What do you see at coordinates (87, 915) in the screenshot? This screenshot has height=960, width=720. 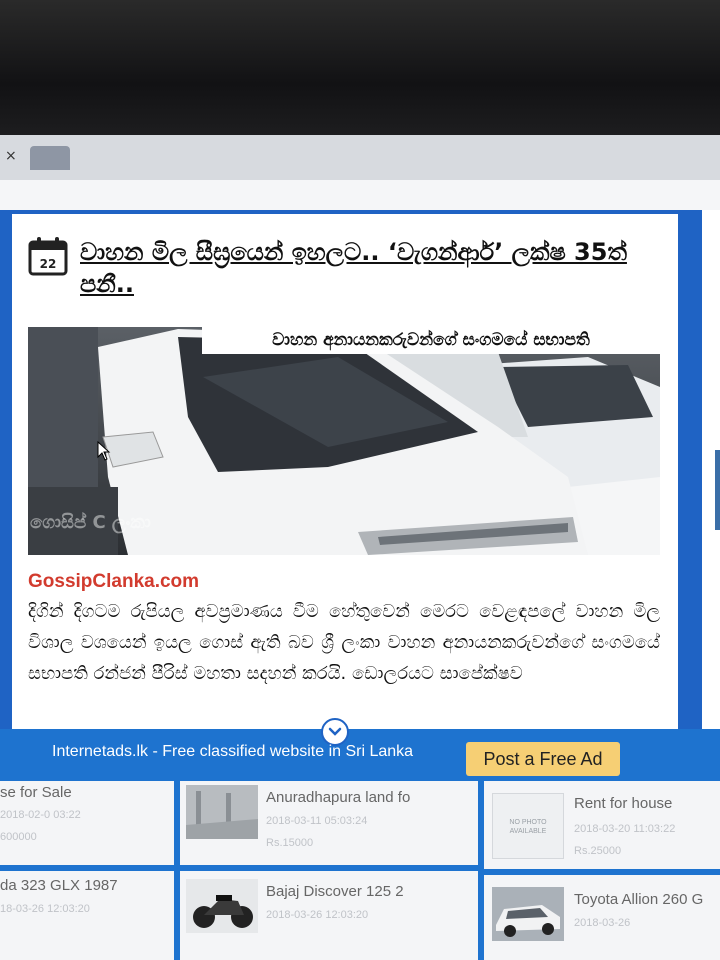 I see `ad-card: da 323 GLX 1987 18-03-26 12:03:20` at bounding box center [87, 915].